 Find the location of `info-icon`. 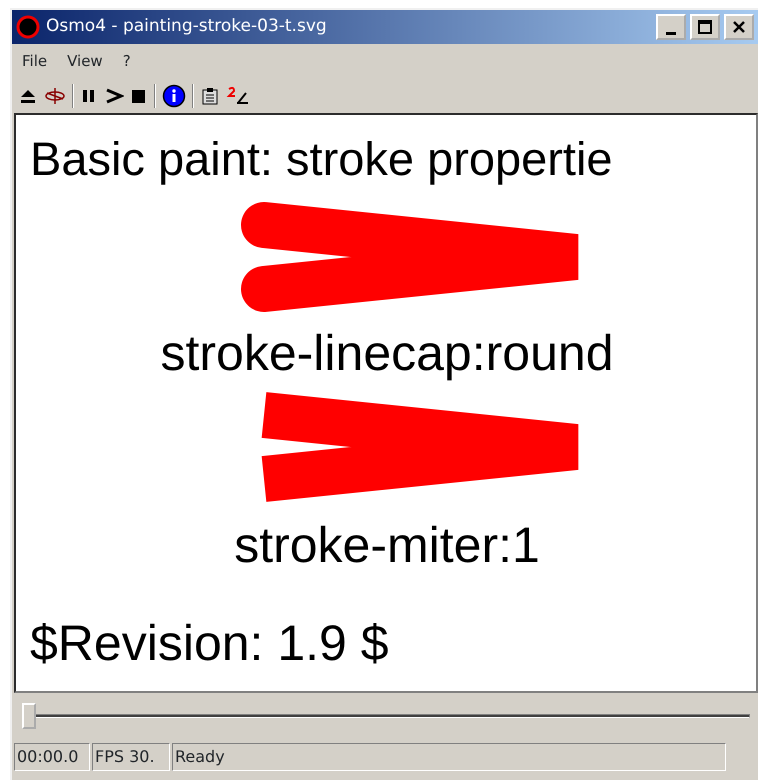

info-icon is located at coordinates (174, 96).